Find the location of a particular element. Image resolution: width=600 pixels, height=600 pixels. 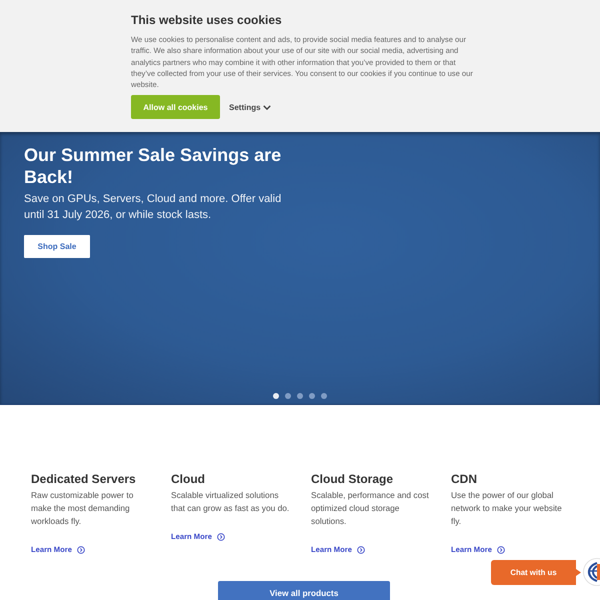

product-title: Dedicated Servers is located at coordinates (84, 479).